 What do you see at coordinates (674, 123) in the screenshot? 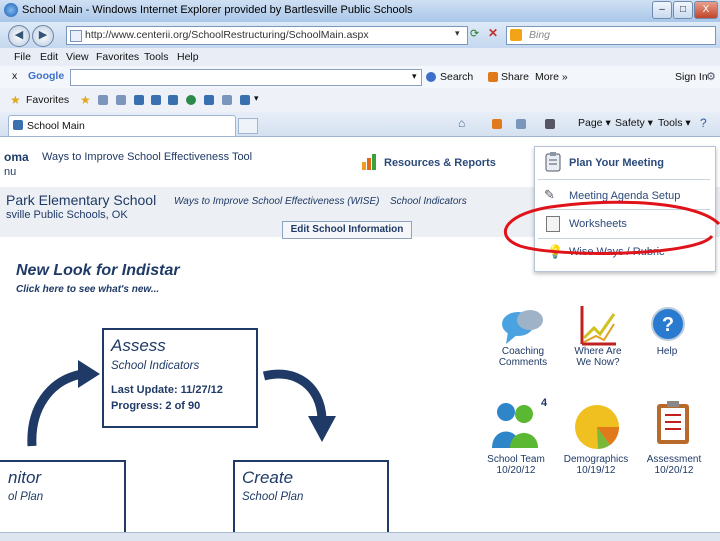
I see `tools-menu: Tools ▾` at bounding box center [674, 123].